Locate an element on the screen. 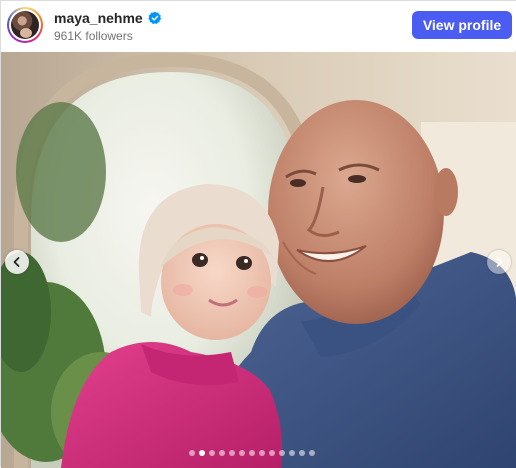 The image size is (516, 468). carousel-indicator is located at coordinates (252, 453).